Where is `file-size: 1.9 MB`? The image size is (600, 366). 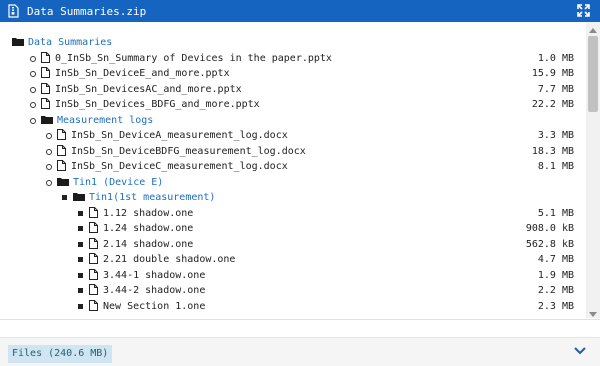 file-size: 1.9 MB is located at coordinates (555, 275).